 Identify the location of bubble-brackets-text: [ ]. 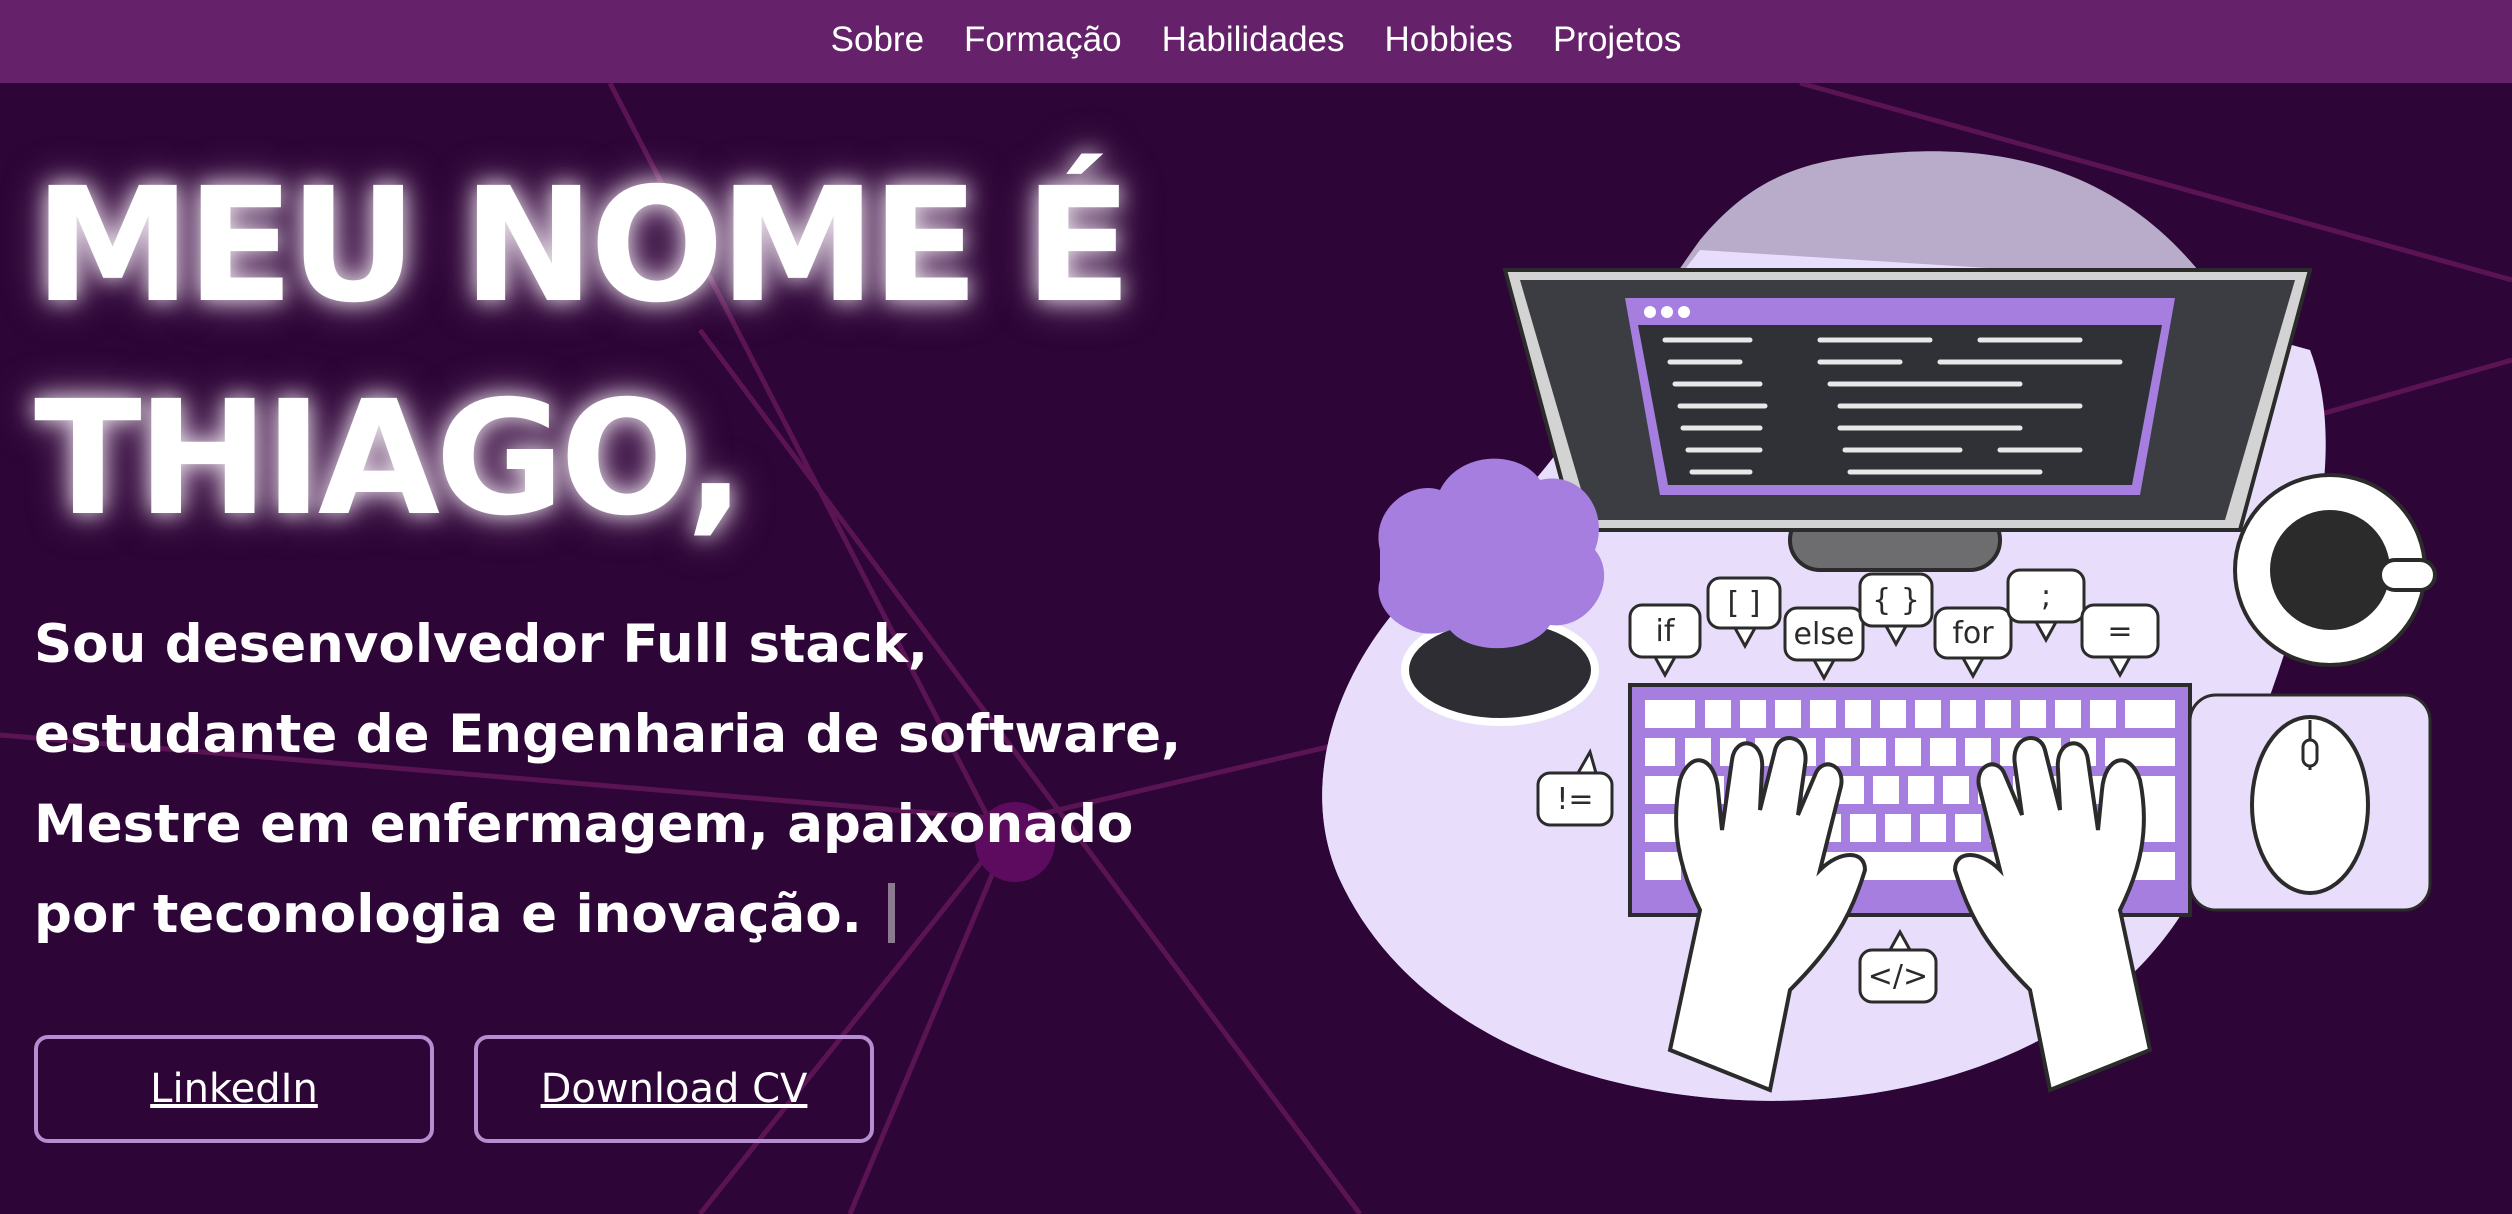
(1744, 603).